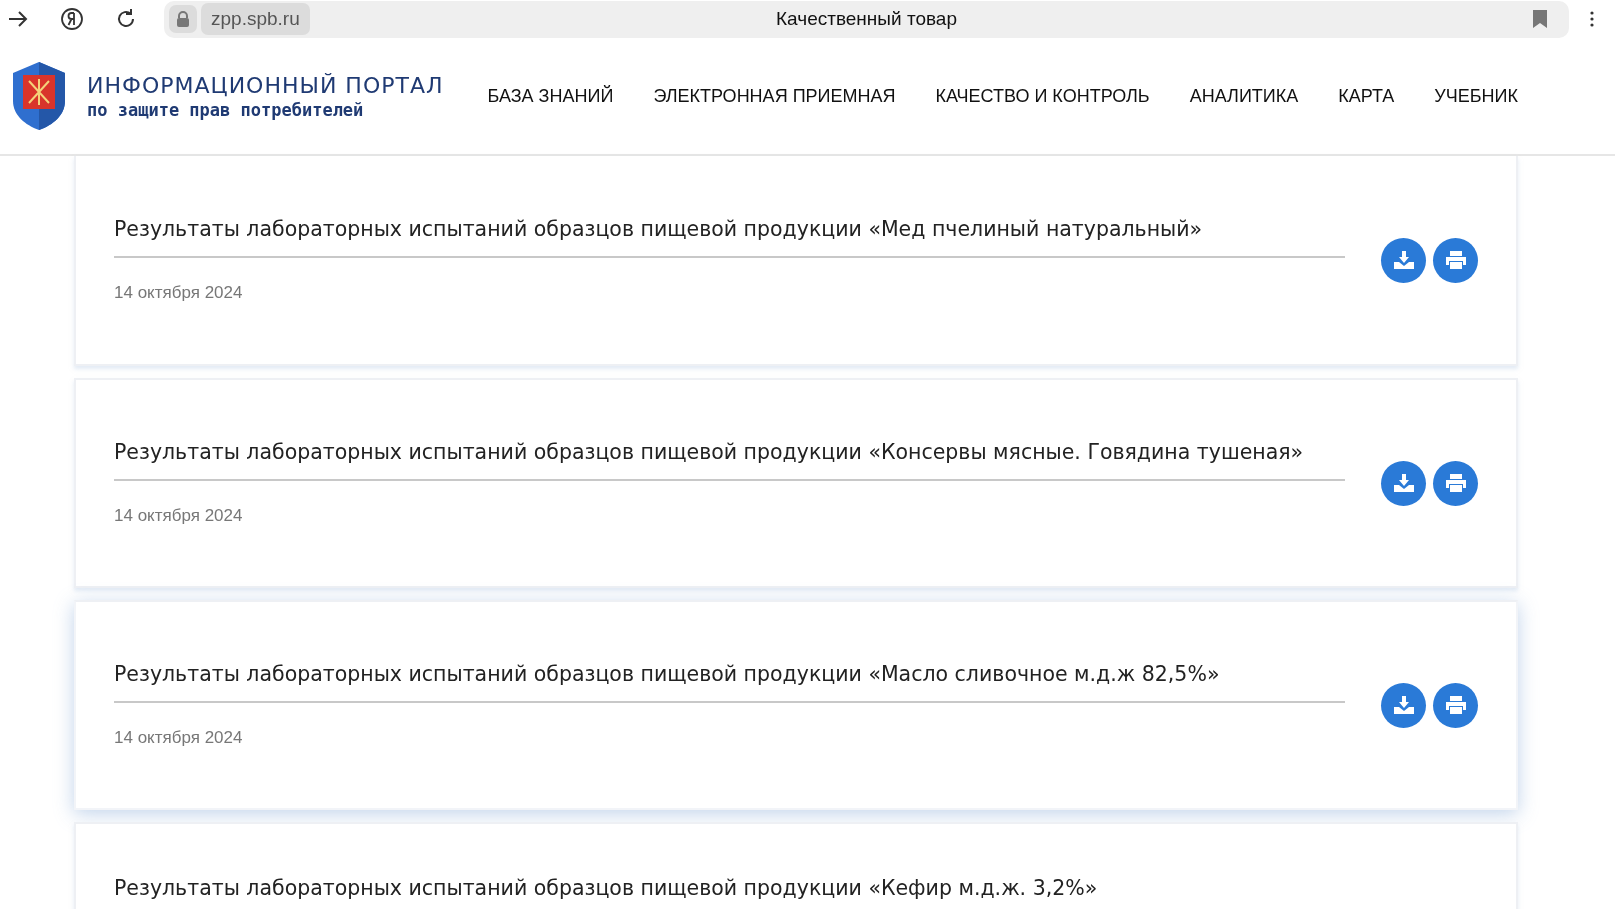 Image resolution: width=1615 pixels, height=909 pixels. Describe the element at coordinates (729, 682) in the screenshot. I see `document-title: Результаты лабораторных испытаний образцов пищевой продукции «Масло сливочное м.д.ж 82,5%»` at that location.